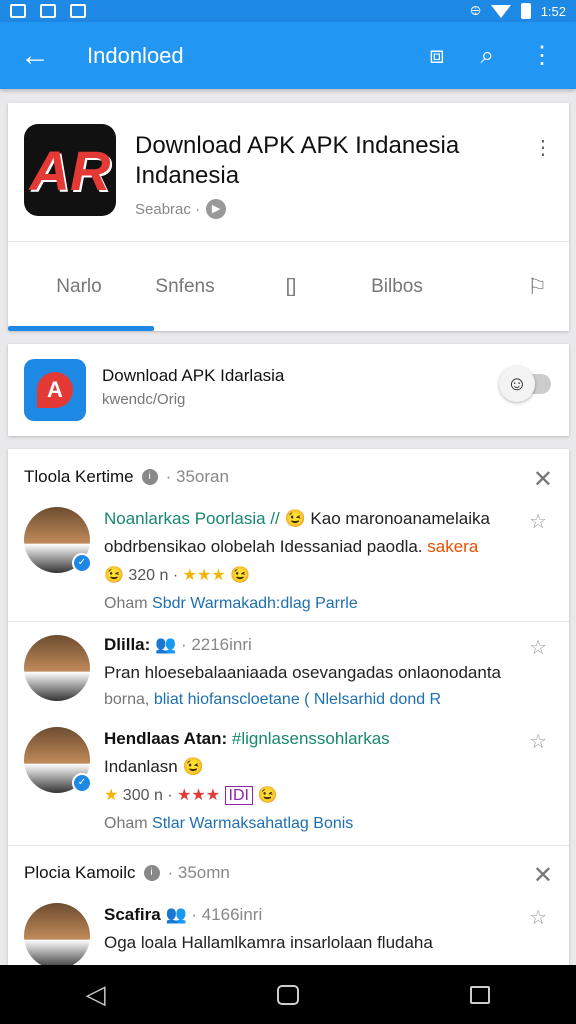  What do you see at coordinates (436, 56) in the screenshot?
I see `cast-icon: ⧈` at bounding box center [436, 56].